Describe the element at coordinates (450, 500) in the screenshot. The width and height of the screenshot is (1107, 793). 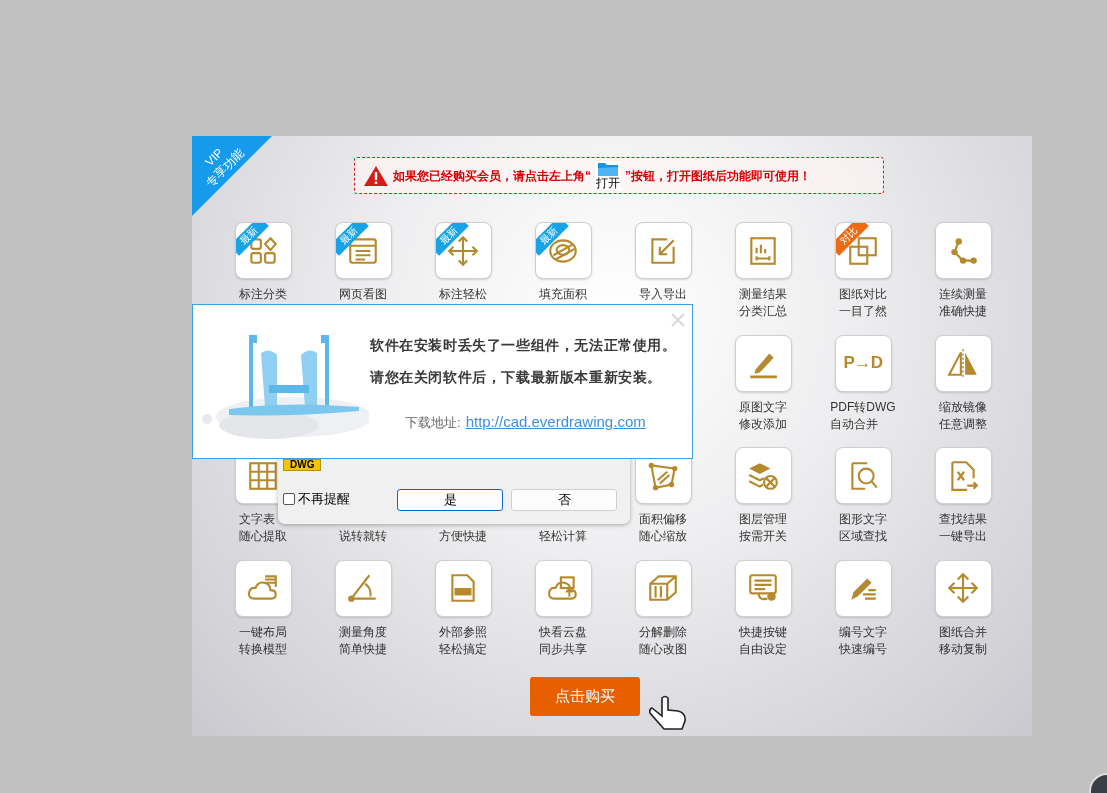
I see `dialog-button: 是` at that location.